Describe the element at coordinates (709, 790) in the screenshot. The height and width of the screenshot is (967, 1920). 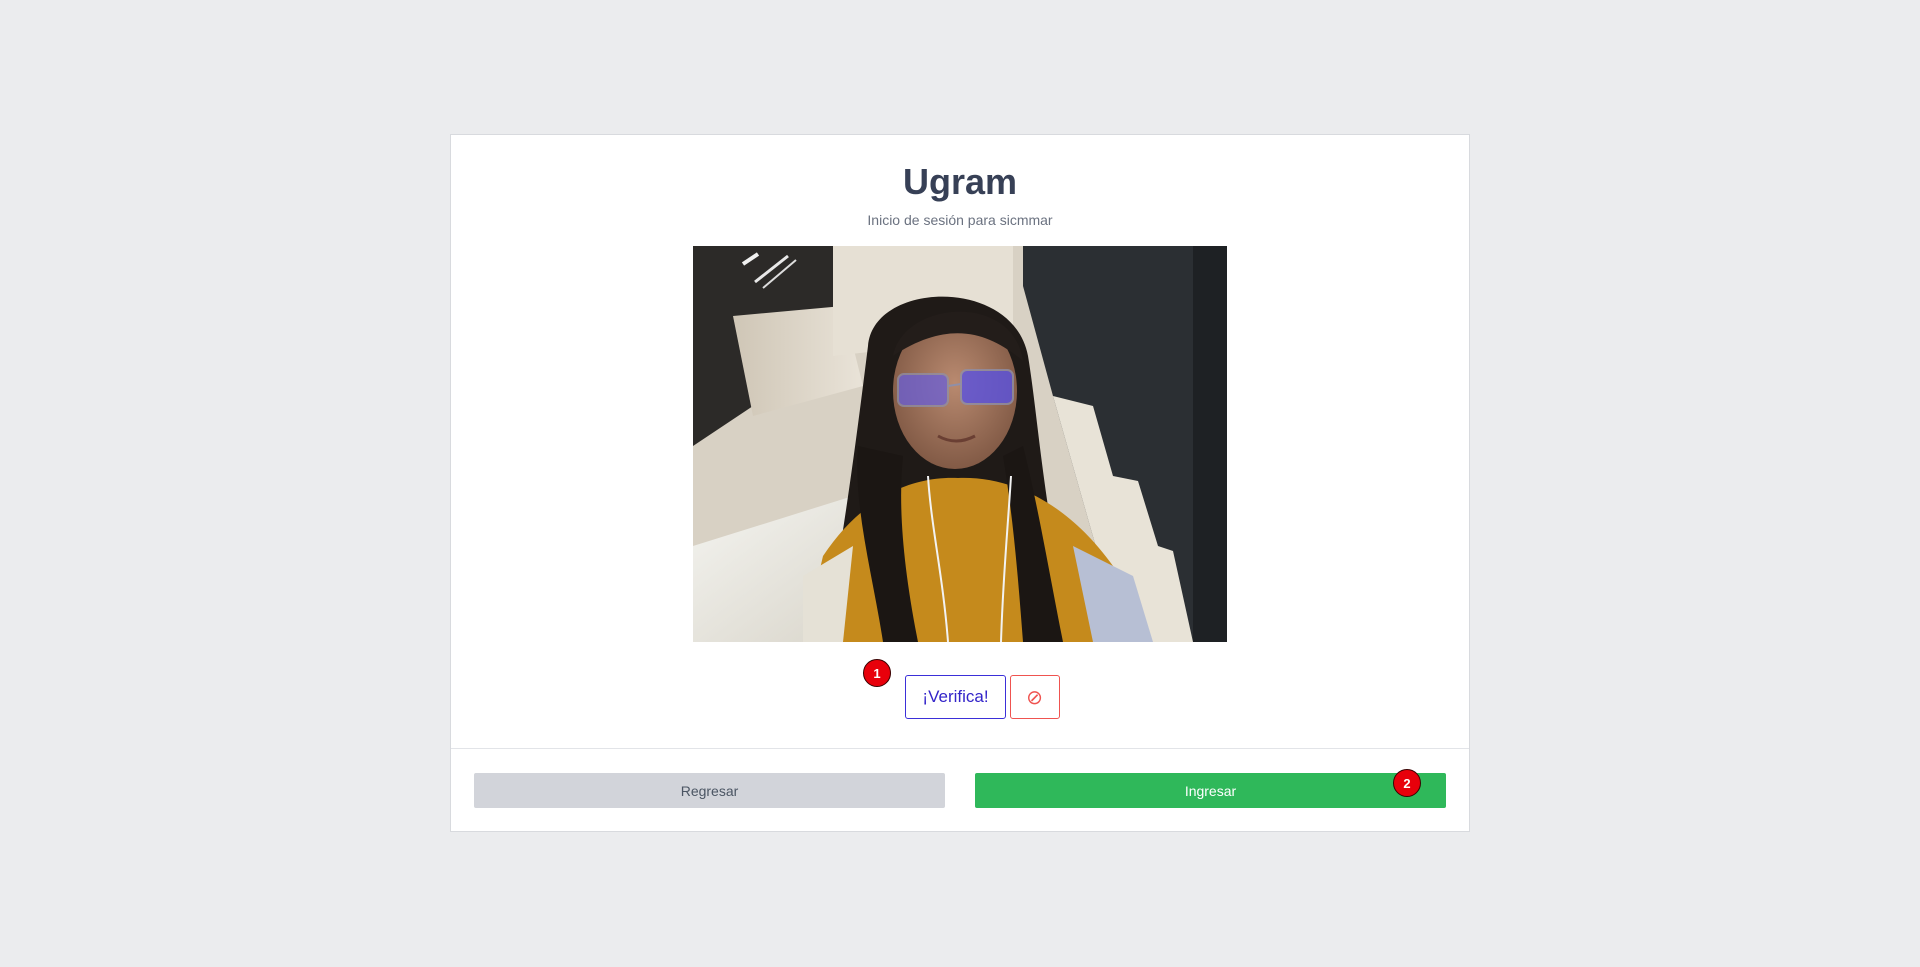
I see `back-button: Regresar` at that location.